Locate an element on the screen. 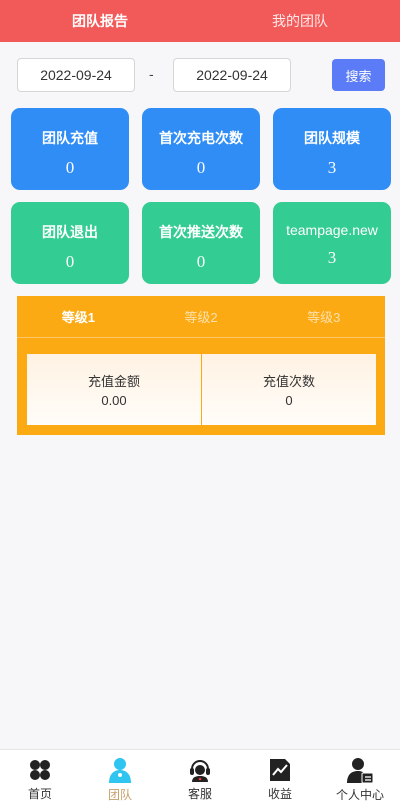  card-label: 首次推送次数 is located at coordinates (201, 232).